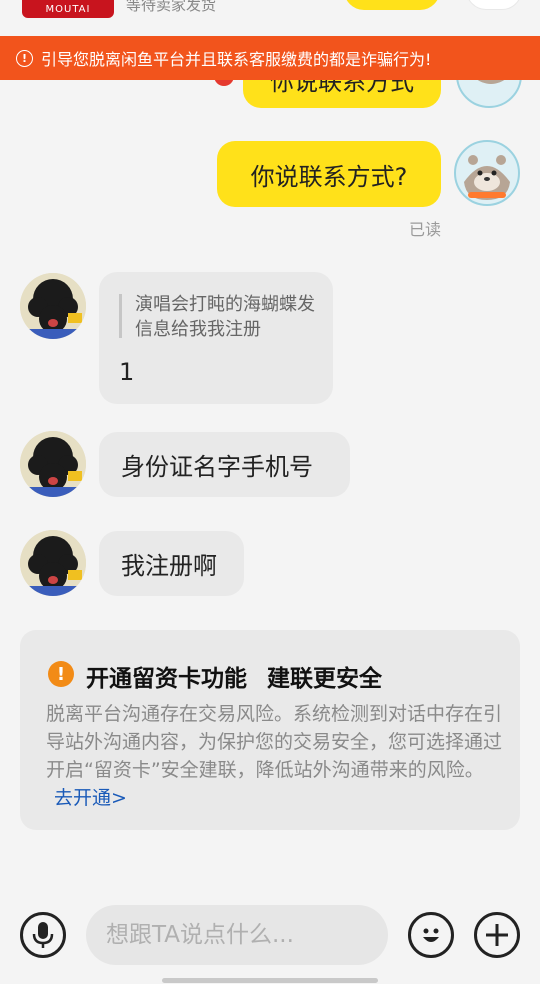  I want to click on otter-avatar-icon, so click(487, 173).